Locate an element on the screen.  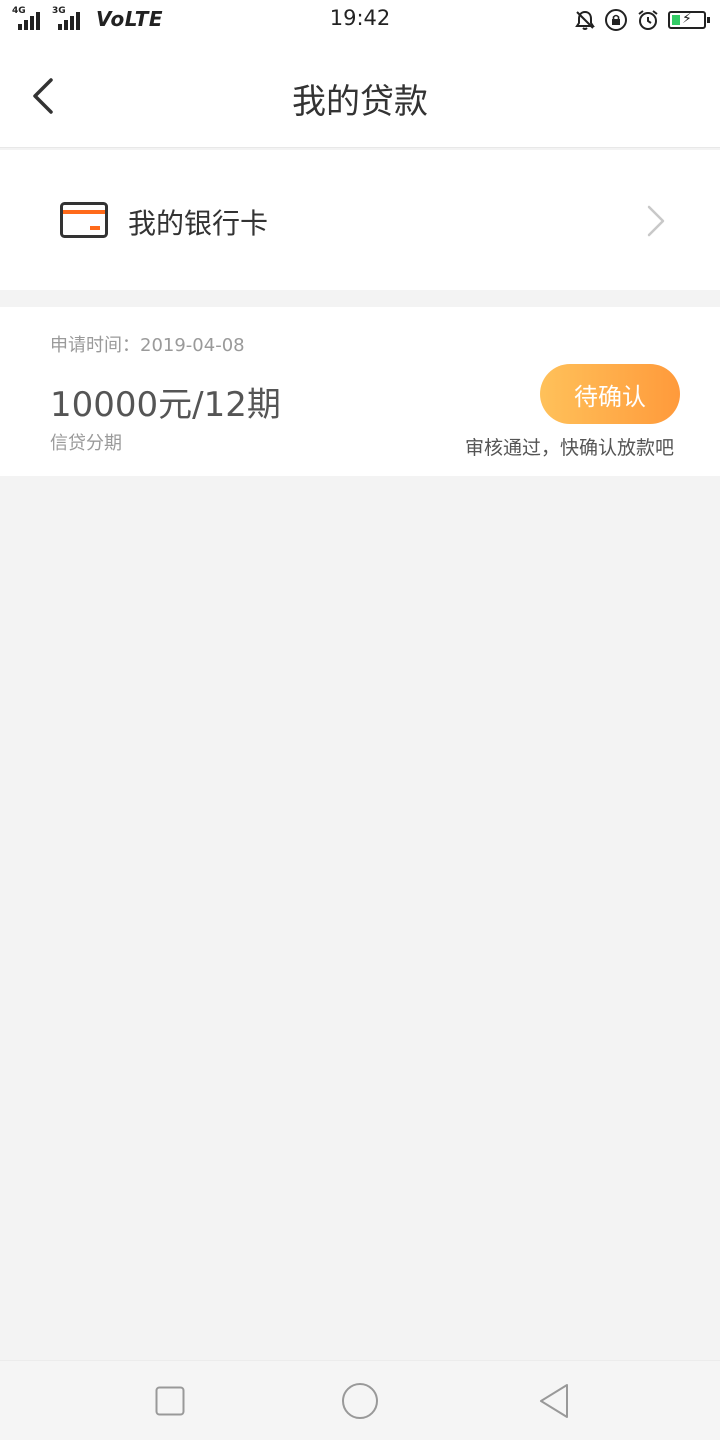
back-triangle-icon is located at coordinates (554, 1401).